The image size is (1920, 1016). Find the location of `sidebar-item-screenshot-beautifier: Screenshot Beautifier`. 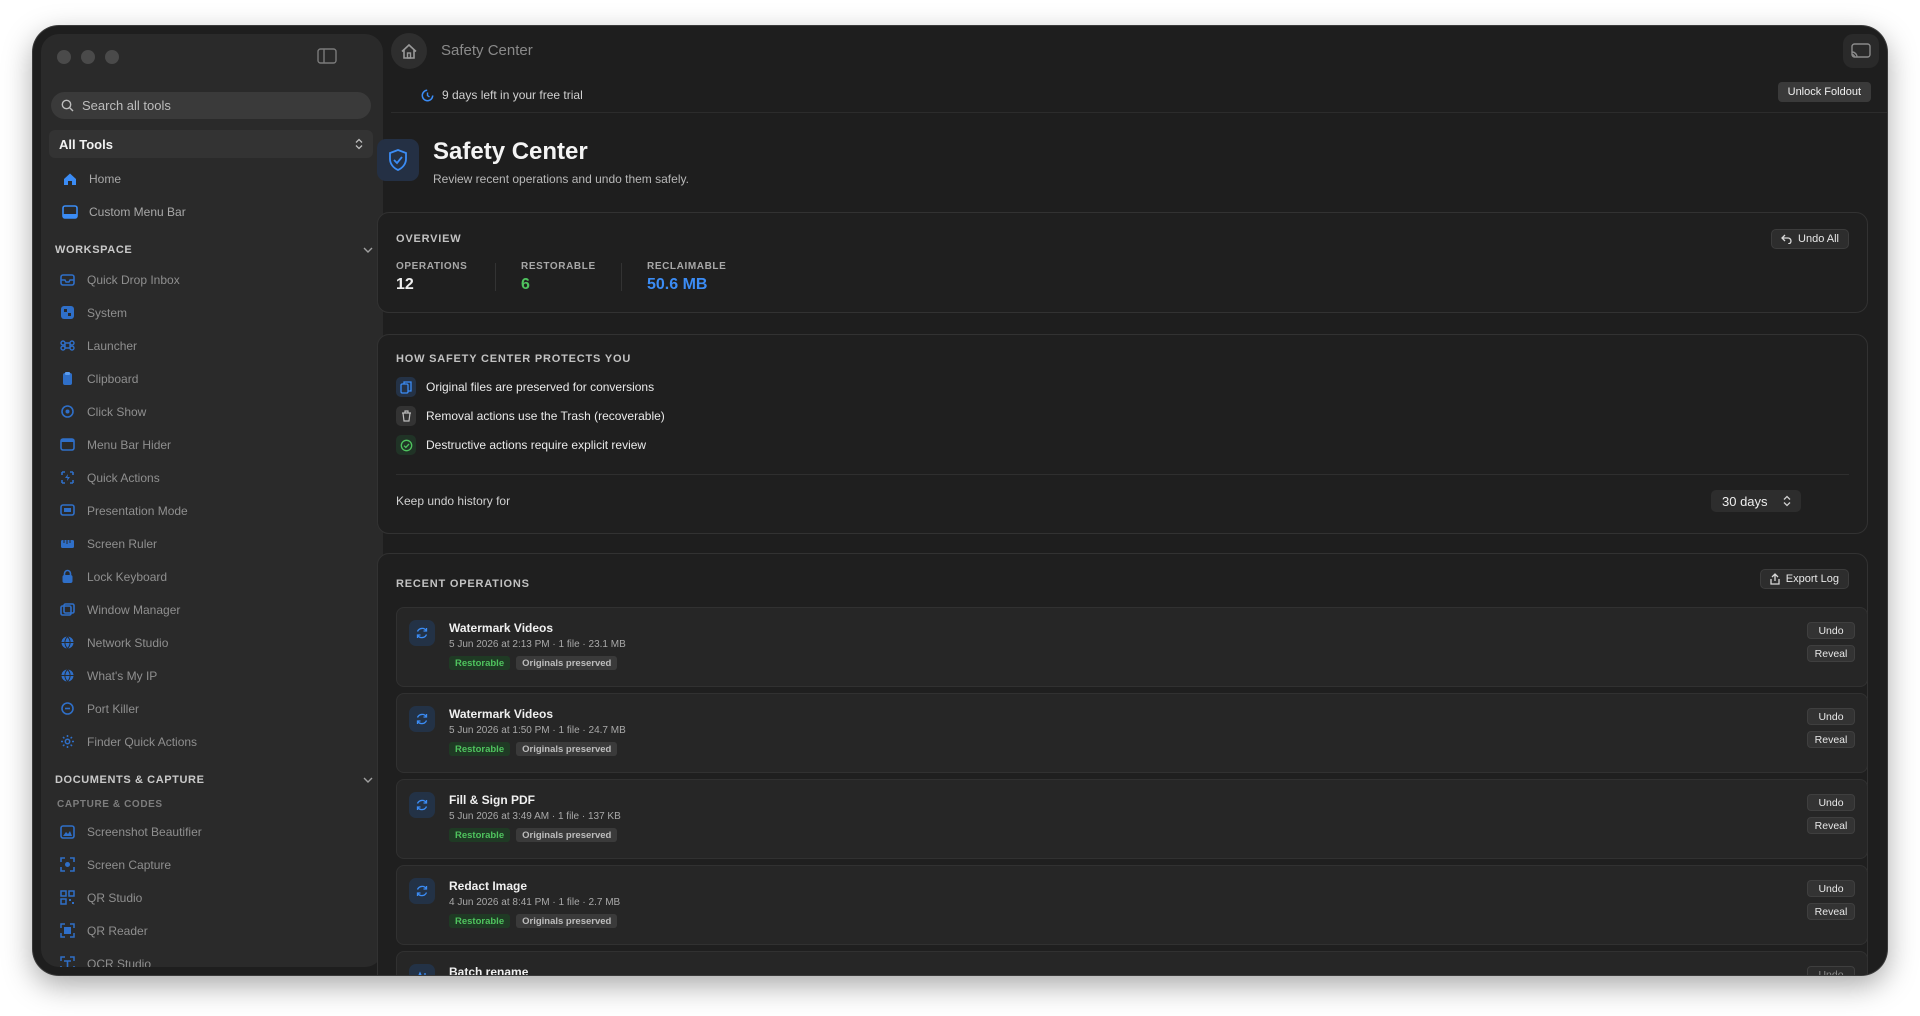

sidebar-item-screenshot-beautifier: Screenshot Beautifier is located at coordinates (212, 831).